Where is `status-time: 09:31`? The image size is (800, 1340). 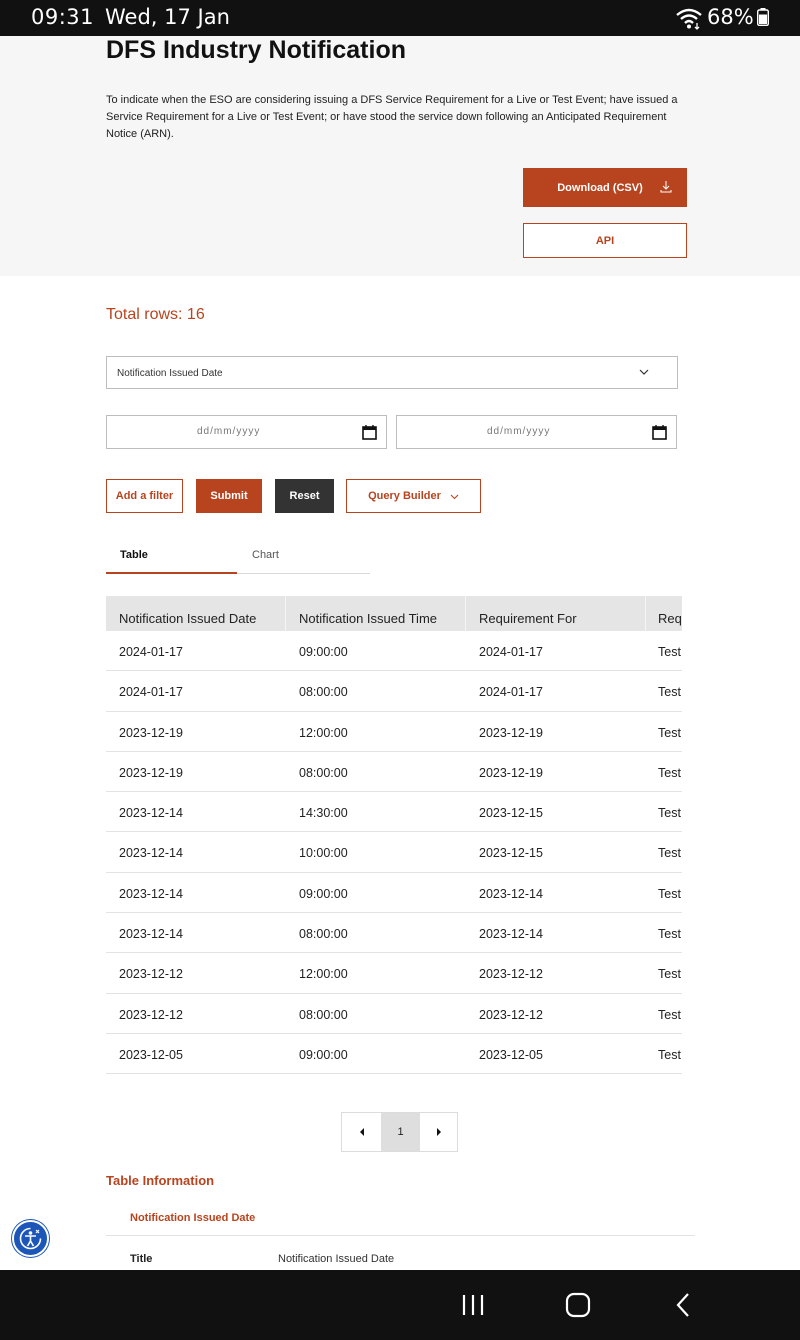 status-time: 09:31 is located at coordinates (63, 17).